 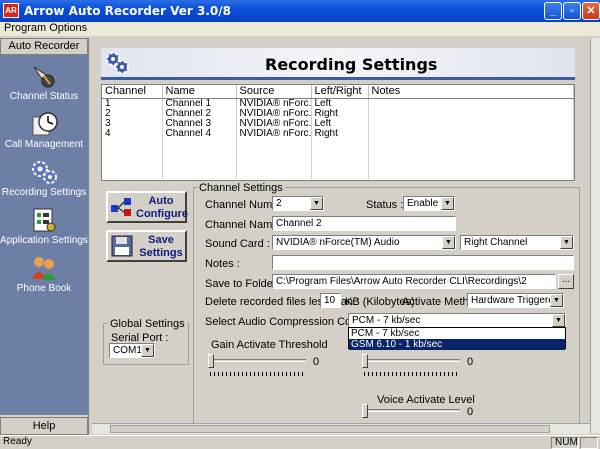 What do you see at coordinates (423, 262) in the screenshot?
I see `notes-input` at bounding box center [423, 262].